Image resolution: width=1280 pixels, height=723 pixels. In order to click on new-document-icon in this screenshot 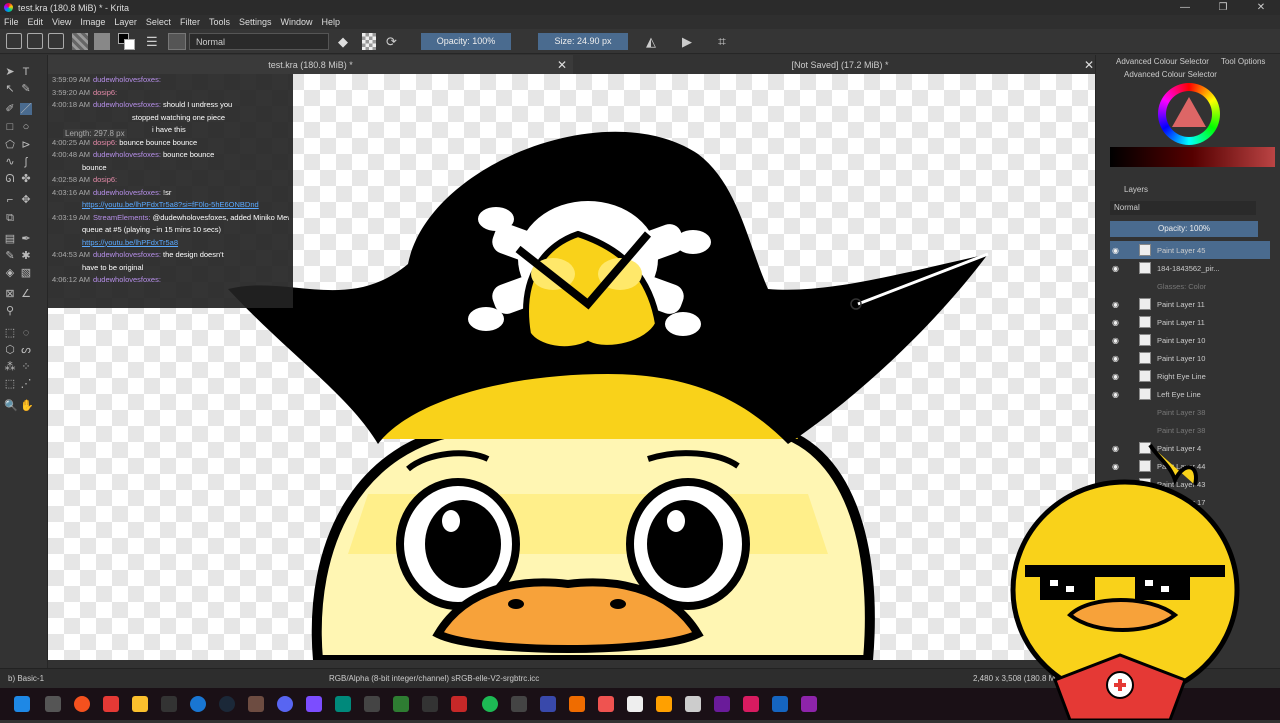, I will do `click(14, 41)`.